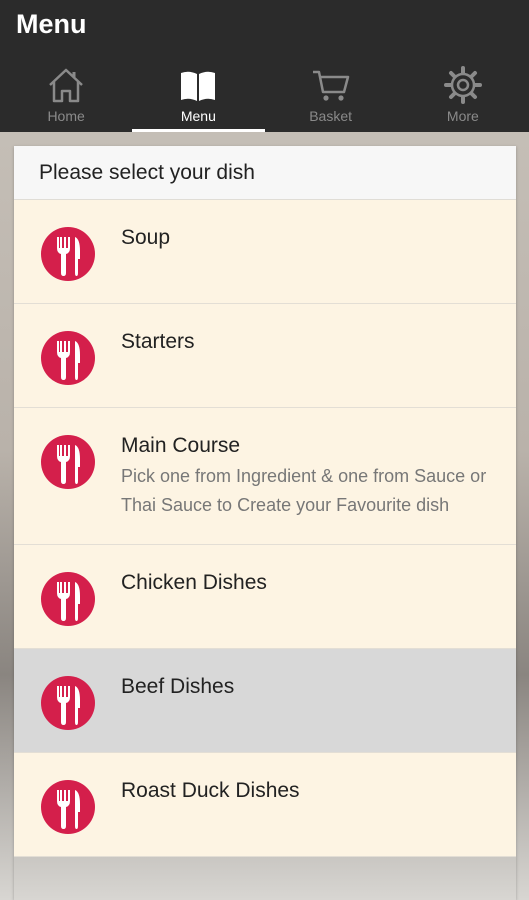  Describe the element at coordinates (265, 173) in the screenshot. I see `panel-header: Please select your dish` at that location.